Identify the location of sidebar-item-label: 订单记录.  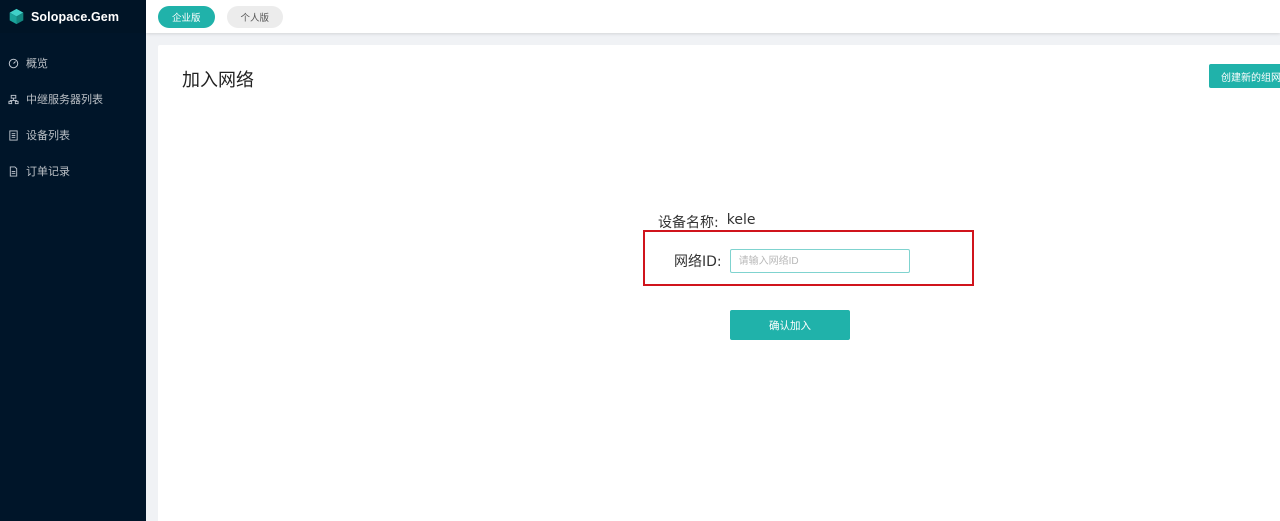
(48, 171).